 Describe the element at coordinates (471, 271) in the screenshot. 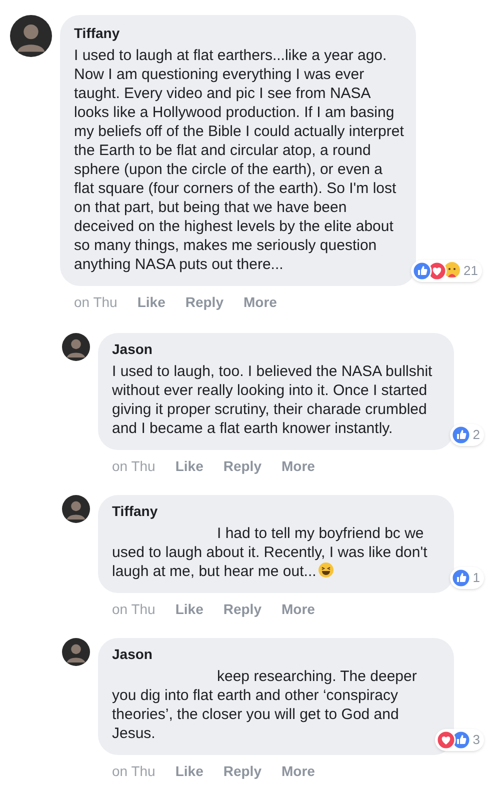

I see `reaction-count: 21` at that location.